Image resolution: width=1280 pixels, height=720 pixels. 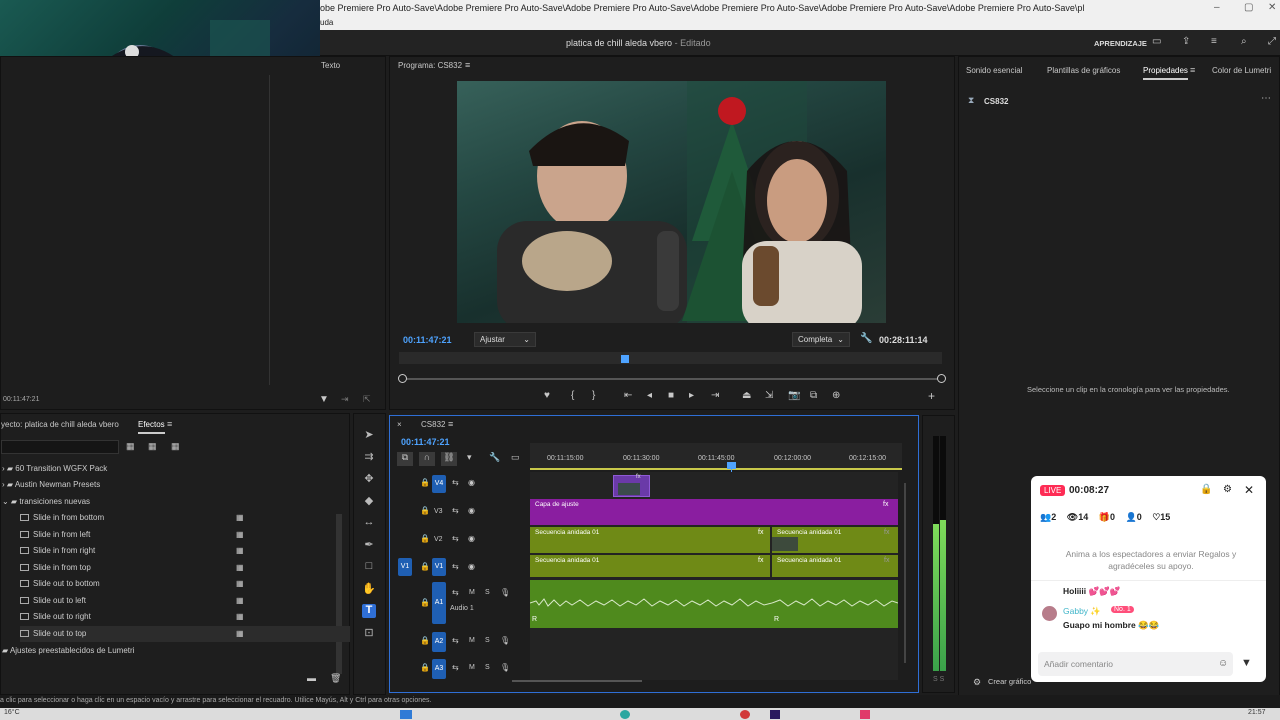 I want to click on track-label-v1: V1, so click(x=439, y=567).